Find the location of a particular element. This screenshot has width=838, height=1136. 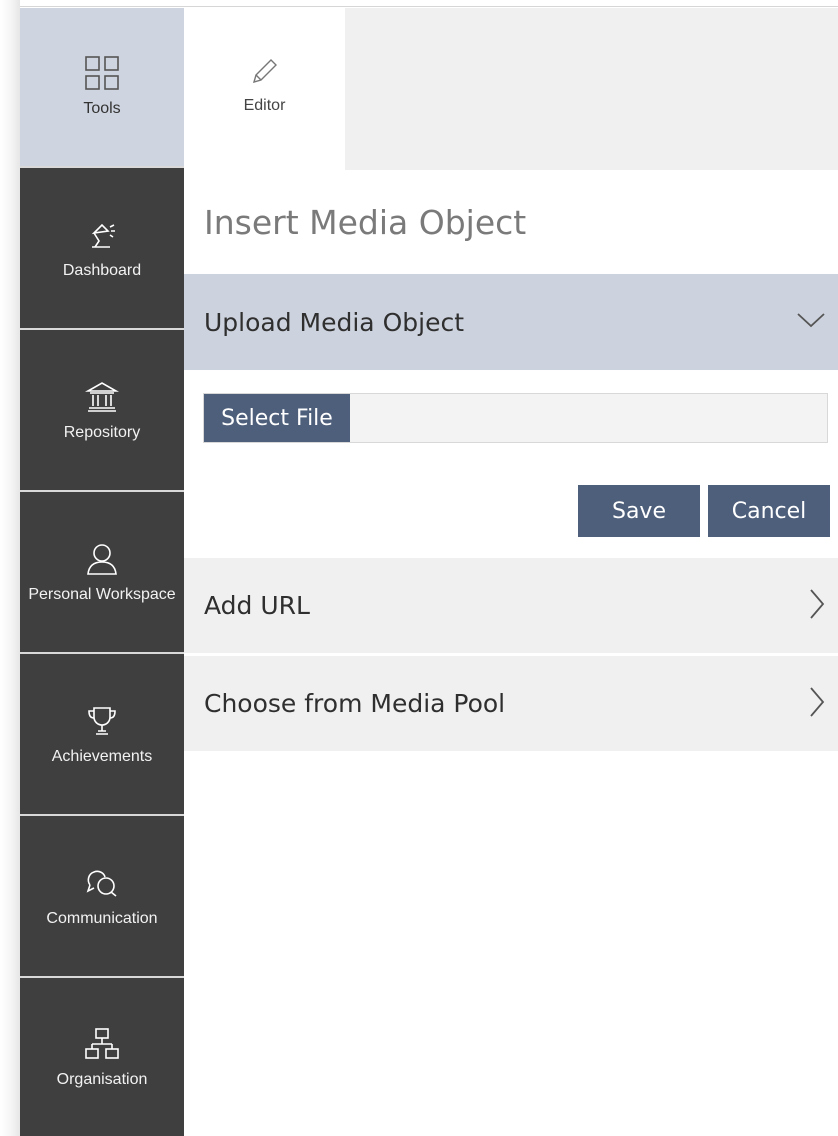

accordion-upload-media: Upload Media Object is located at coordinates (511, 322).